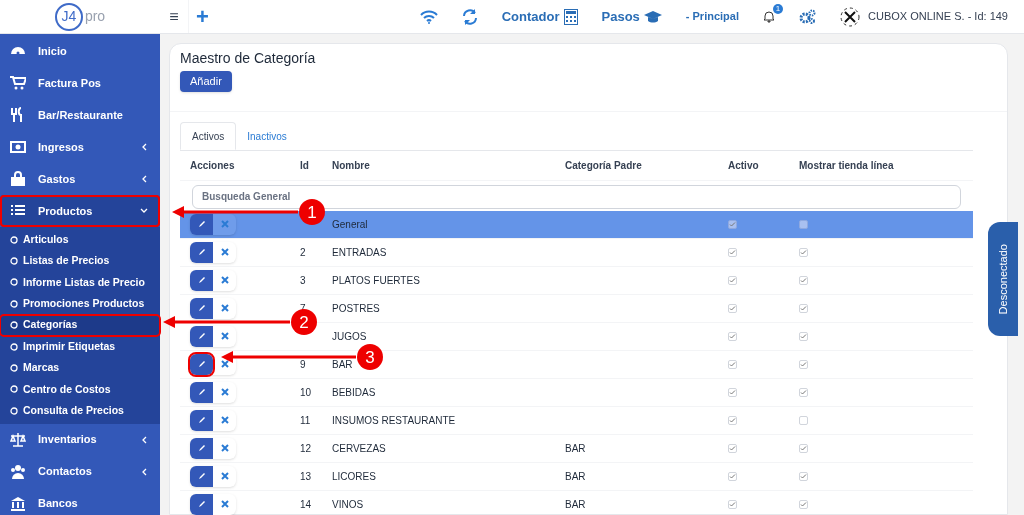 The width and height of the screenshot is (1024, 515). Describe the element at coordinates (267, 136) in the screenshot. I see `tab: Inactivos` at that location.